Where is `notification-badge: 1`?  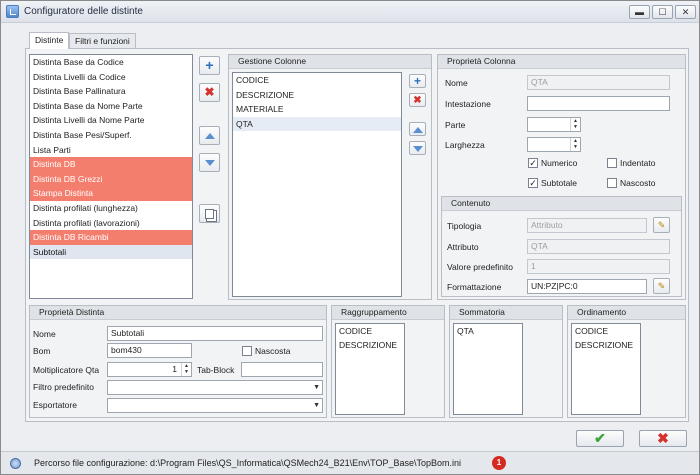
notification-badge: 1 is located at coordinates (499, 463).